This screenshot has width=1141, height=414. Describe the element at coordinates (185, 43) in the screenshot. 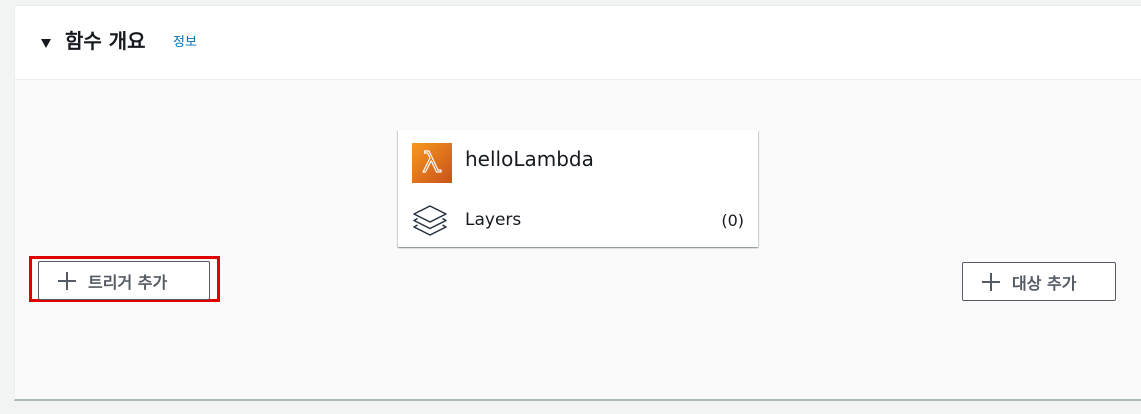

I see `info-link: 정보` at that location.